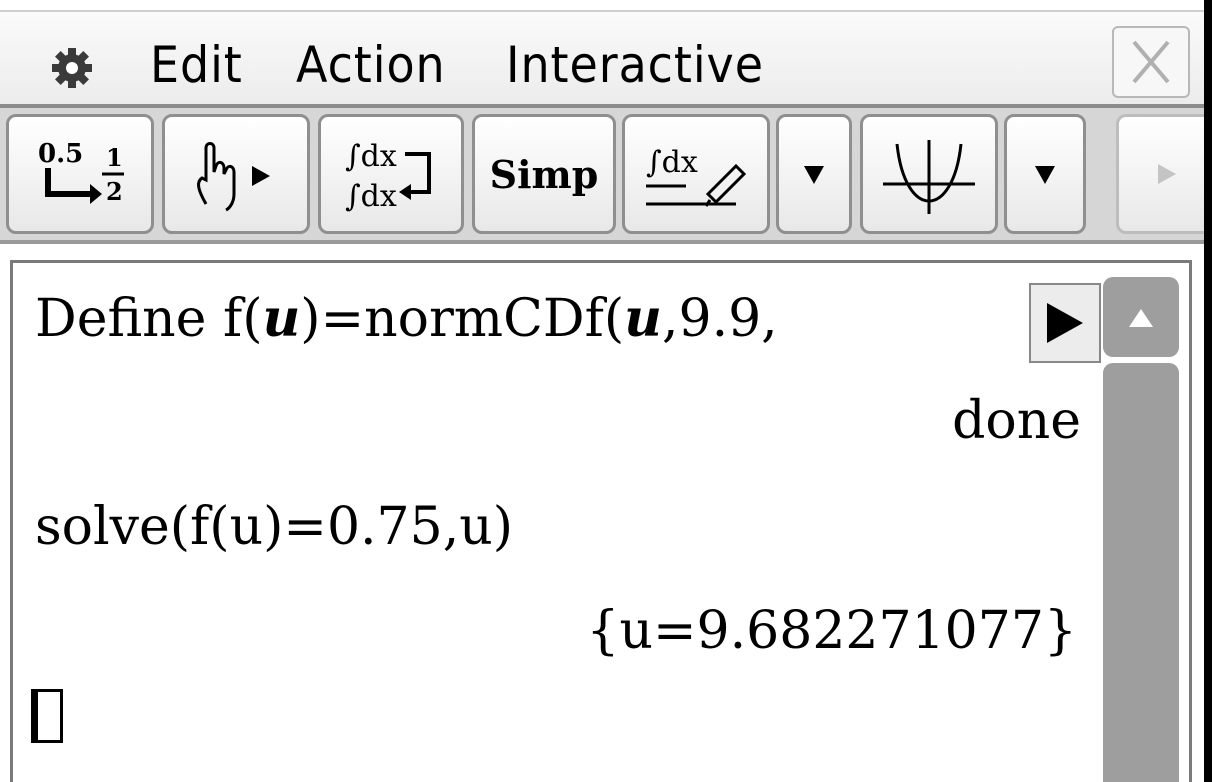 This screenshot has width=1212, height=782. Describe the element at coordinates (371, 65) in the screenshot. I see `menu-action: Action` at that location.